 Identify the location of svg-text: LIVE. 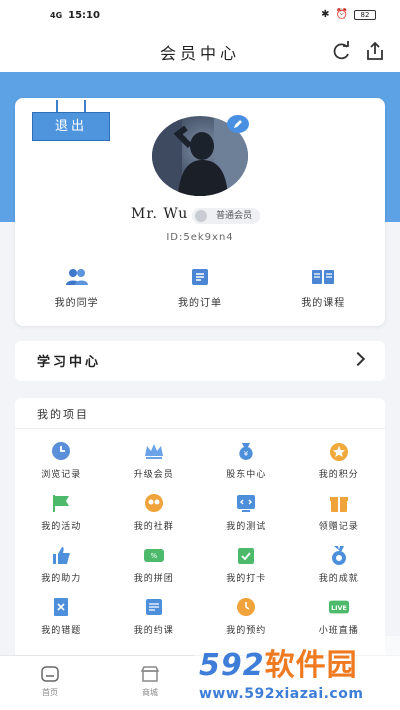
(339, 608).